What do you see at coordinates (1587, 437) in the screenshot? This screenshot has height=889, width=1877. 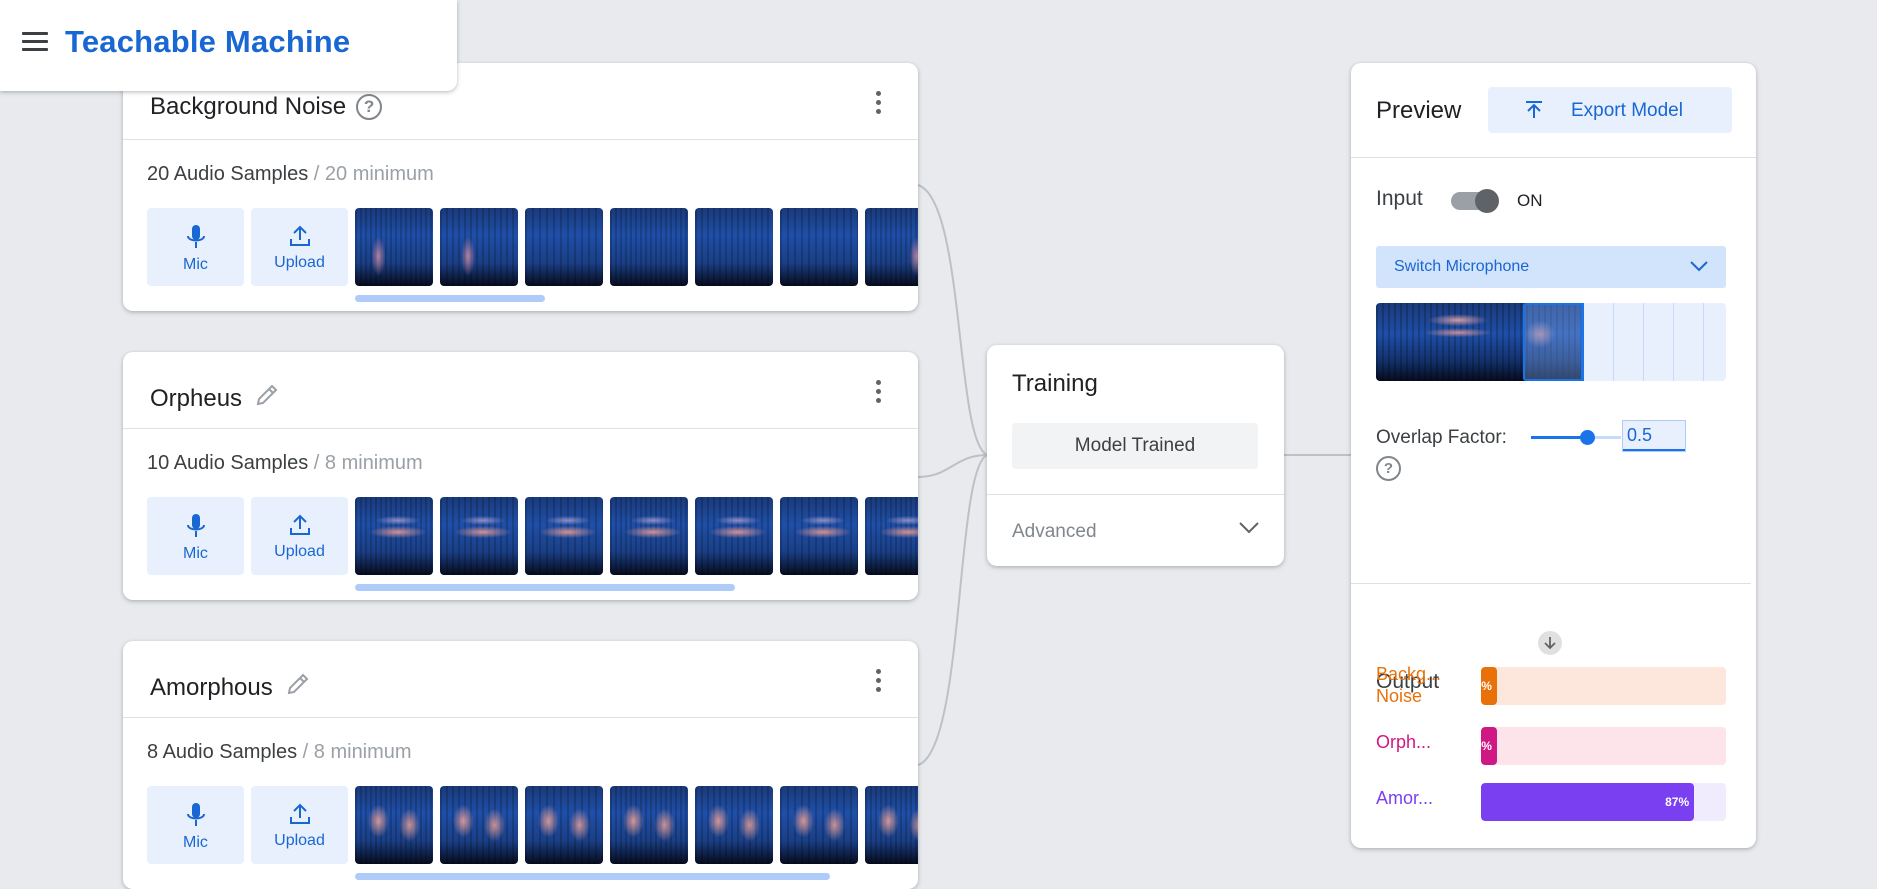 I see `slider-handle` at bounding box center [1587, 437].